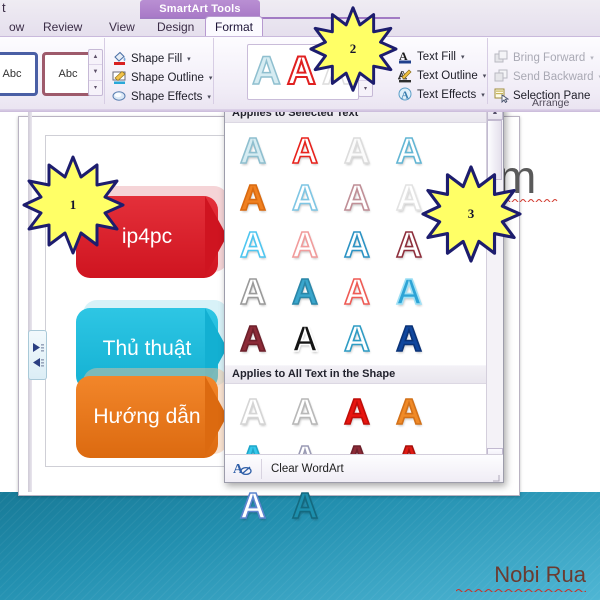 The image size is (600, 600). I want to click on smartart-shape-3: Hướng dẫn, so click(147, 417).